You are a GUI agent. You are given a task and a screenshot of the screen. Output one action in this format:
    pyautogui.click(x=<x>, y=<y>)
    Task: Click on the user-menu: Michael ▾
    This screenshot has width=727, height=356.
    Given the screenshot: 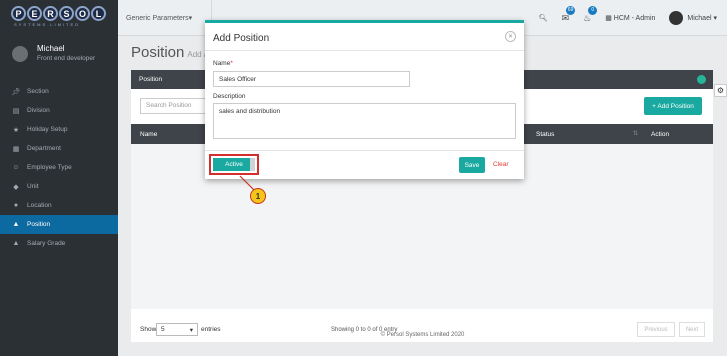 What is the action you would take?
    pyautogui.click(x=693, y=18)
    